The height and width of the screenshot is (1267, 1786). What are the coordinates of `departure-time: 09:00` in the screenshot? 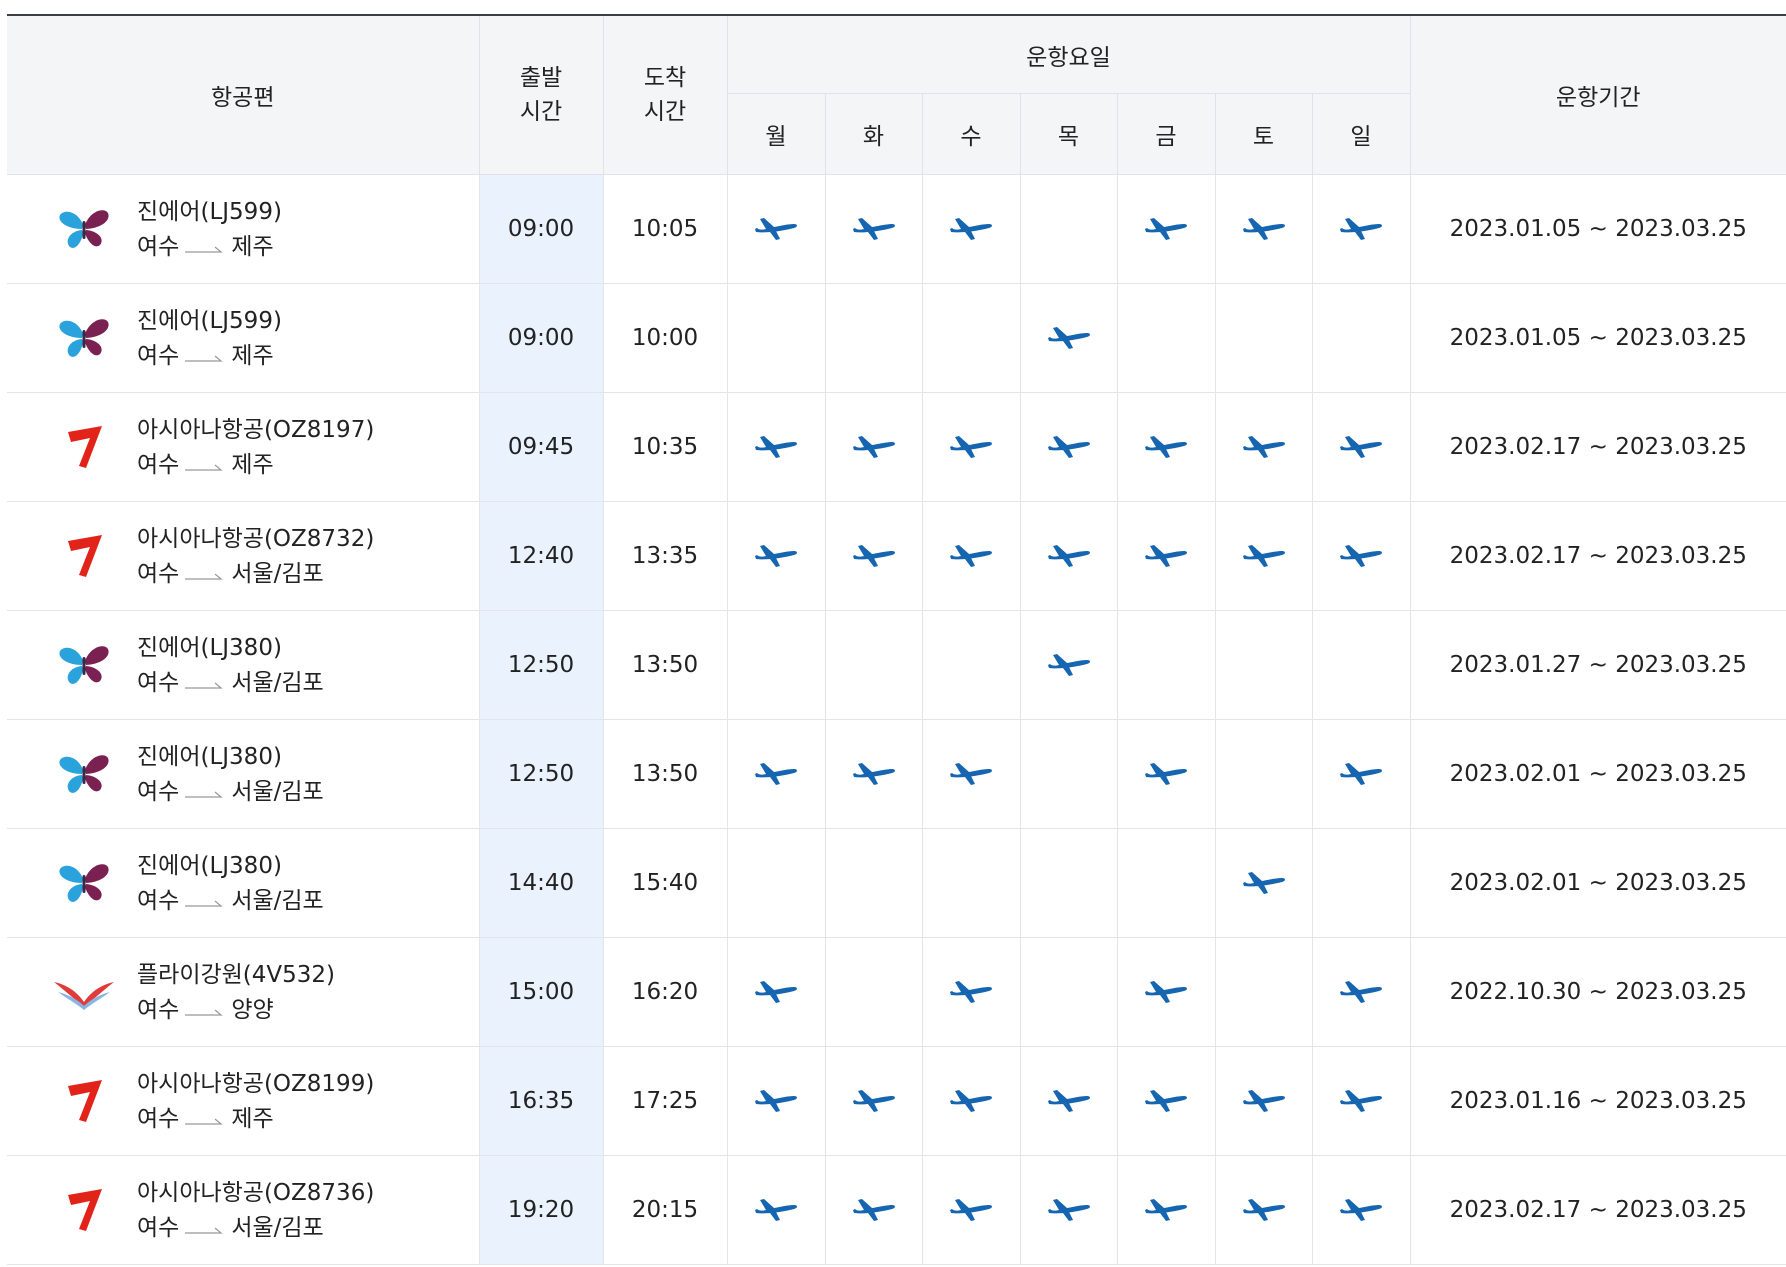 It's located at (540, 338).